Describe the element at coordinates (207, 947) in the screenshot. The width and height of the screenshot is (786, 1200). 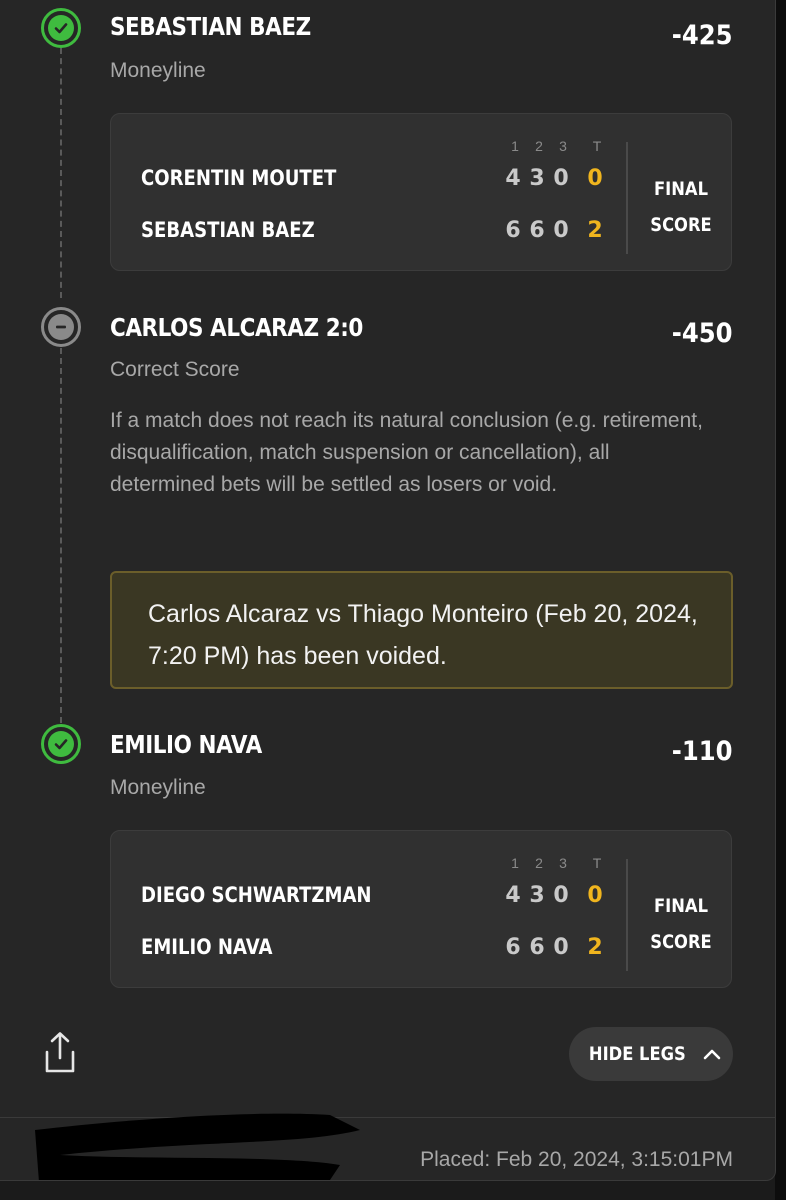
I see `team-name: EMILIO NAVA` at that location.